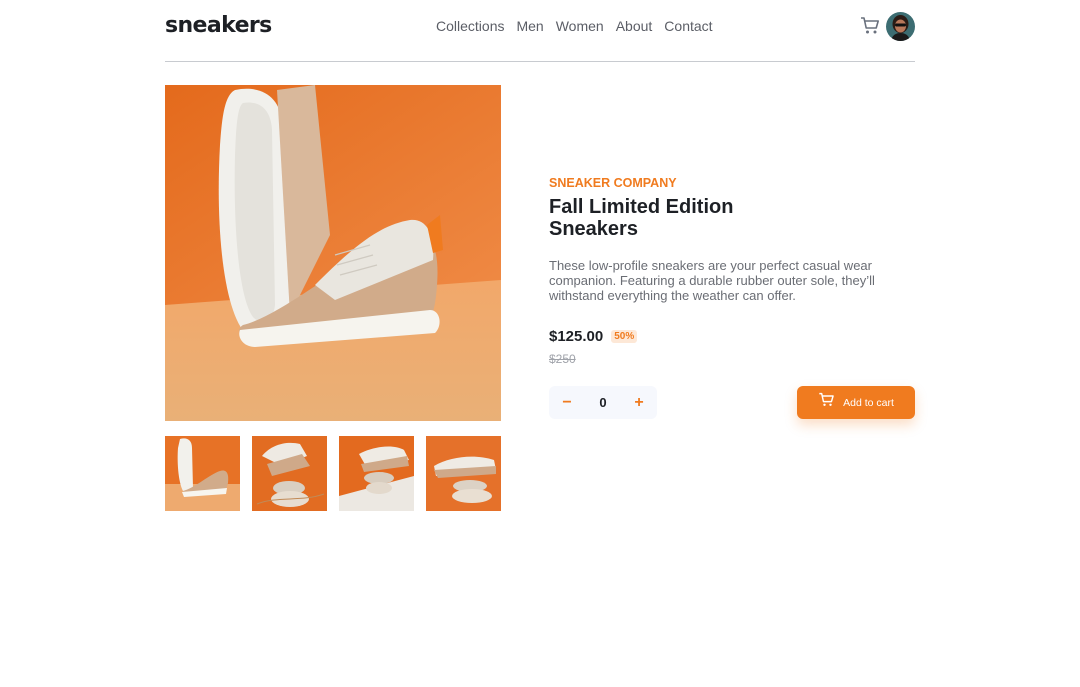  I want to click on avatar, so click(900, 26).